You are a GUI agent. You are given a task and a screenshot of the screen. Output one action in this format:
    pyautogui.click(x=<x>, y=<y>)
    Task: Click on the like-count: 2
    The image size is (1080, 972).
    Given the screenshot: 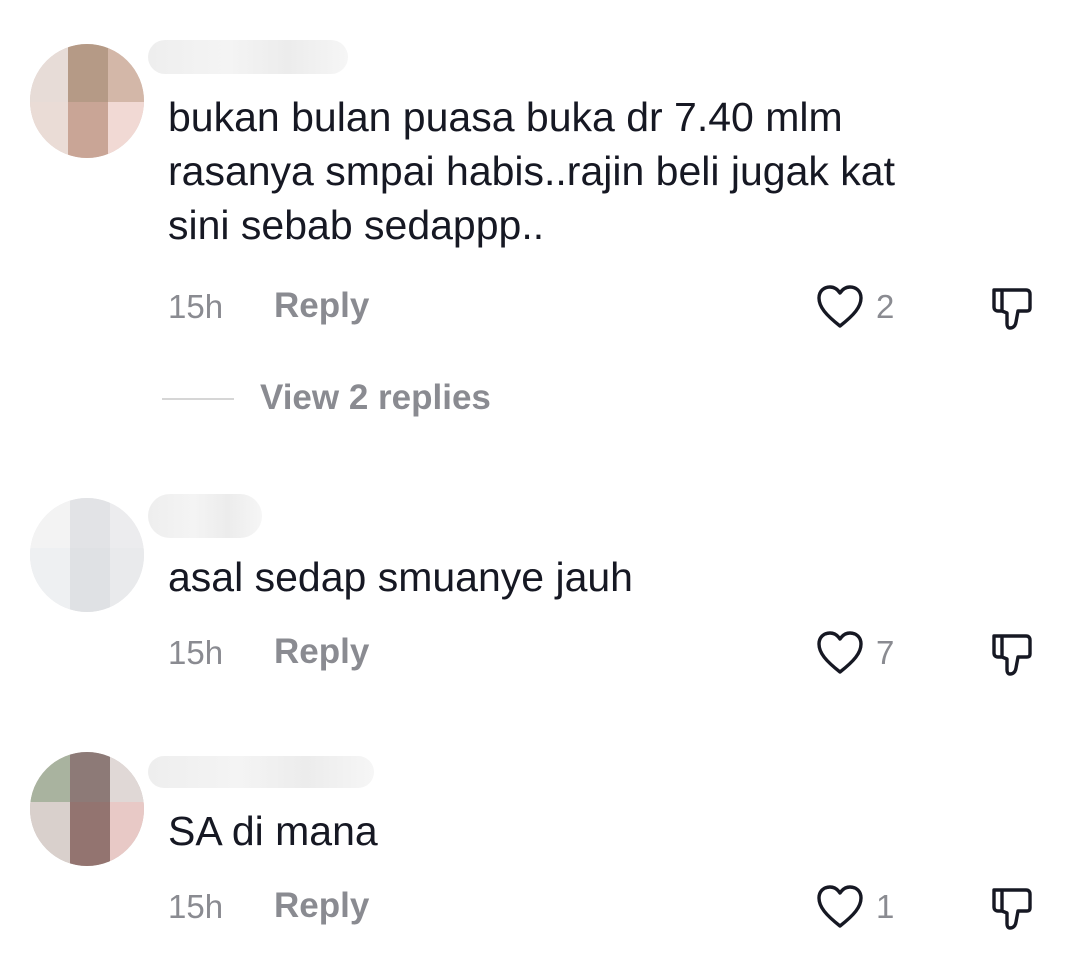 What is the action you would take?
    pyautogui.click(x=885, y=306)
    